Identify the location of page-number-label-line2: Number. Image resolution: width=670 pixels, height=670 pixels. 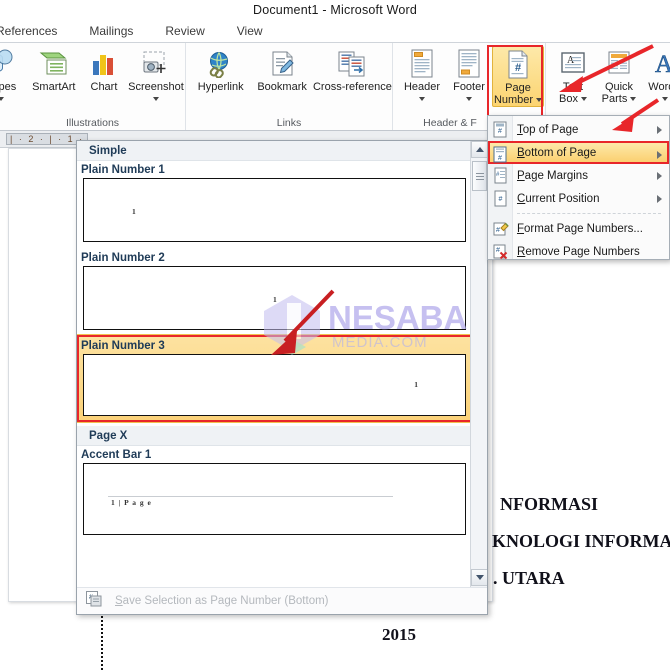
(513, 99).